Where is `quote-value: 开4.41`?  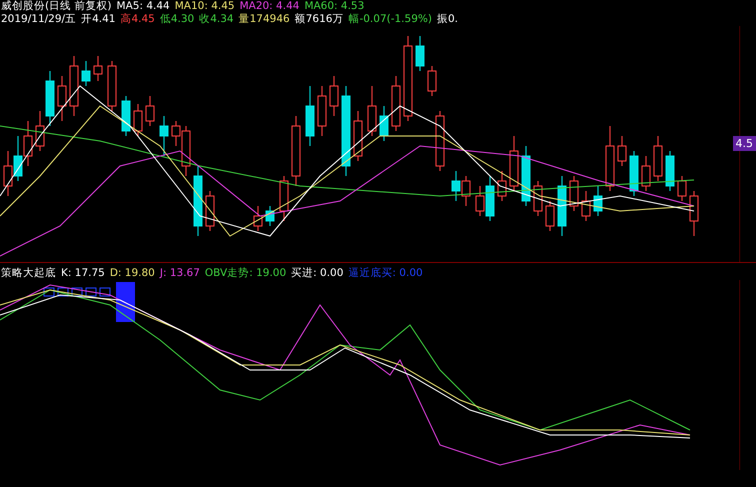 quote-value: 开4.41 is located at coordinates (98, 19).